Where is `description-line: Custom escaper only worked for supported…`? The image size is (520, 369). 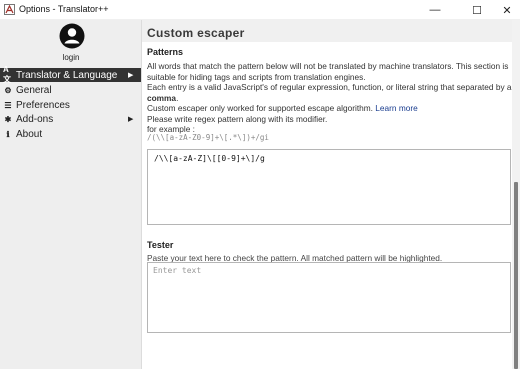
description-line: Custom escaper only worked for supported… is located at coordinates (327, 108).